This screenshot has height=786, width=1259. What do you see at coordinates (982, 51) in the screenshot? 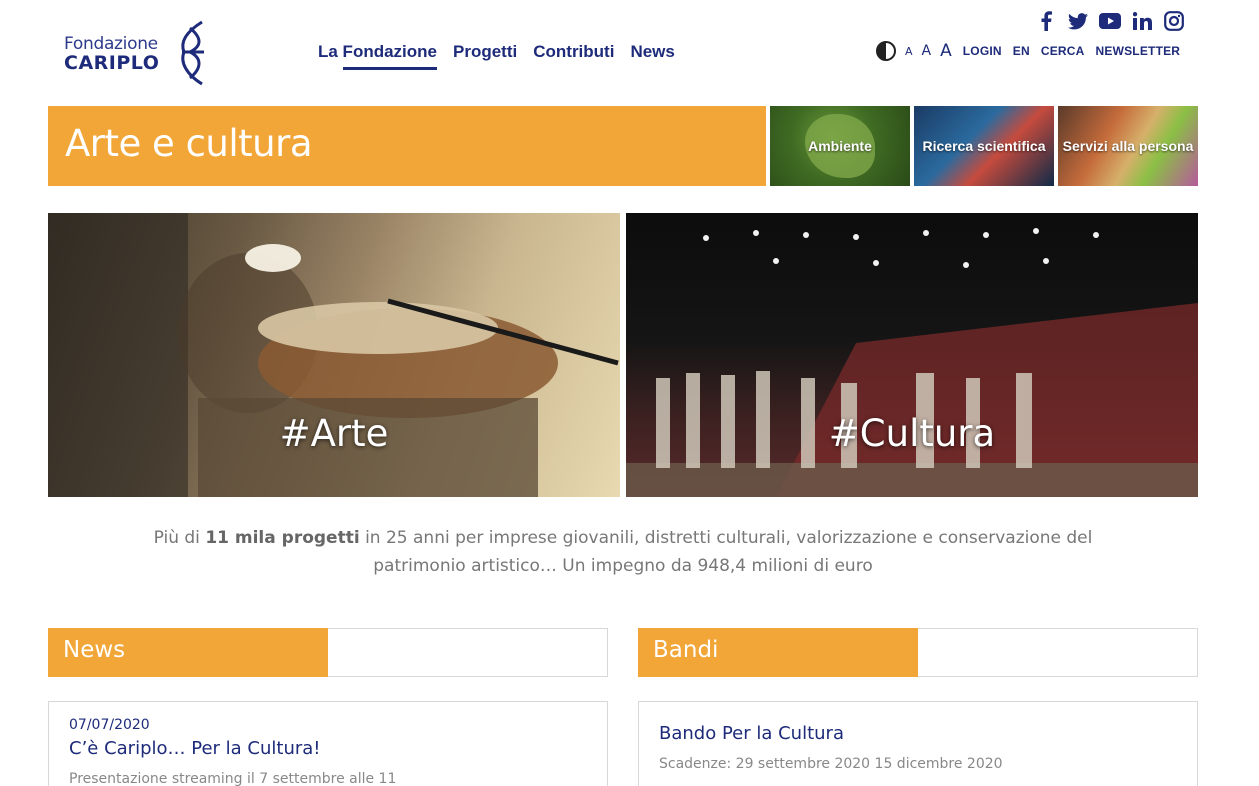
I see `login-link: LOGIN` at bounding box center [982, 51].